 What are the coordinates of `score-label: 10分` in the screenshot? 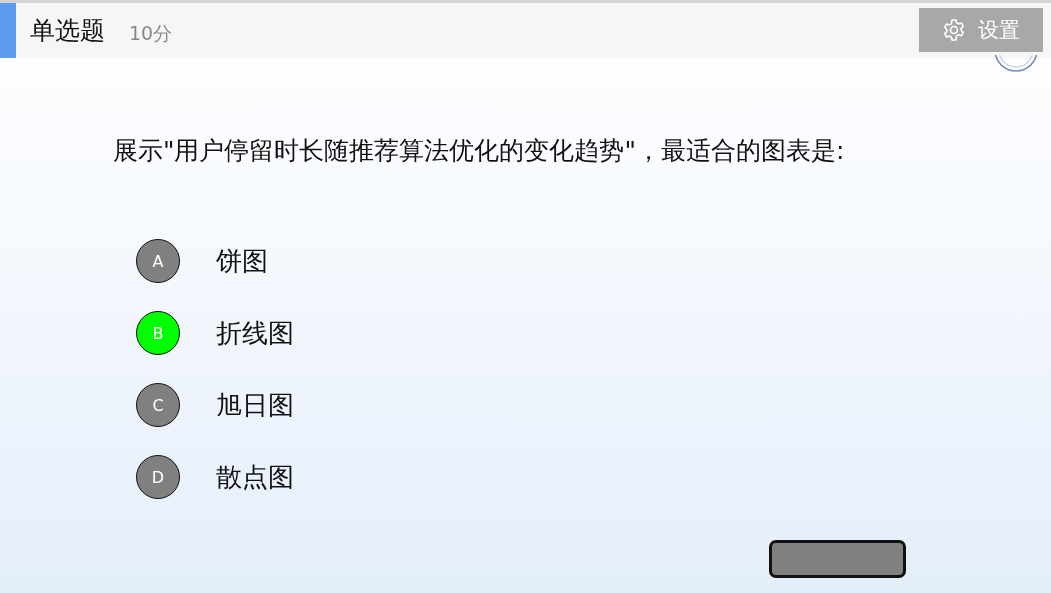 It's located at (151, 33).